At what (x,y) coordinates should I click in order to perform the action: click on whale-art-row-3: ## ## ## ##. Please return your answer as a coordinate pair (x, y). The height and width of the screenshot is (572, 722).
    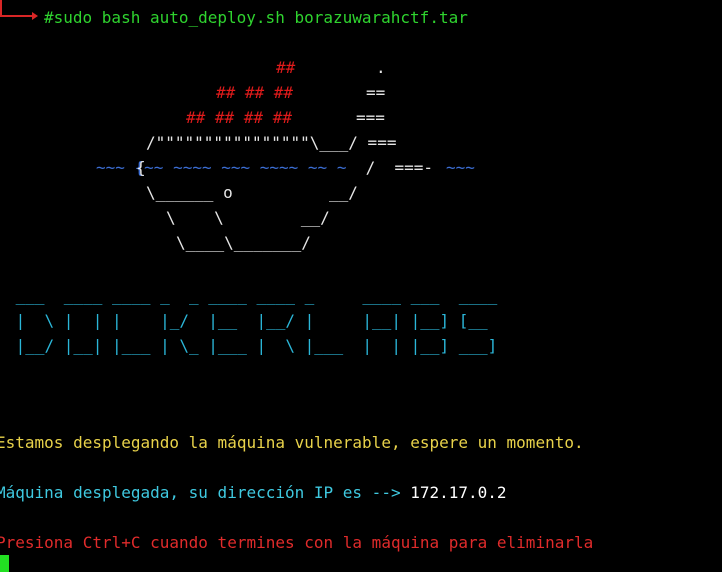
    Looking at the image, I should click on (239, 117).